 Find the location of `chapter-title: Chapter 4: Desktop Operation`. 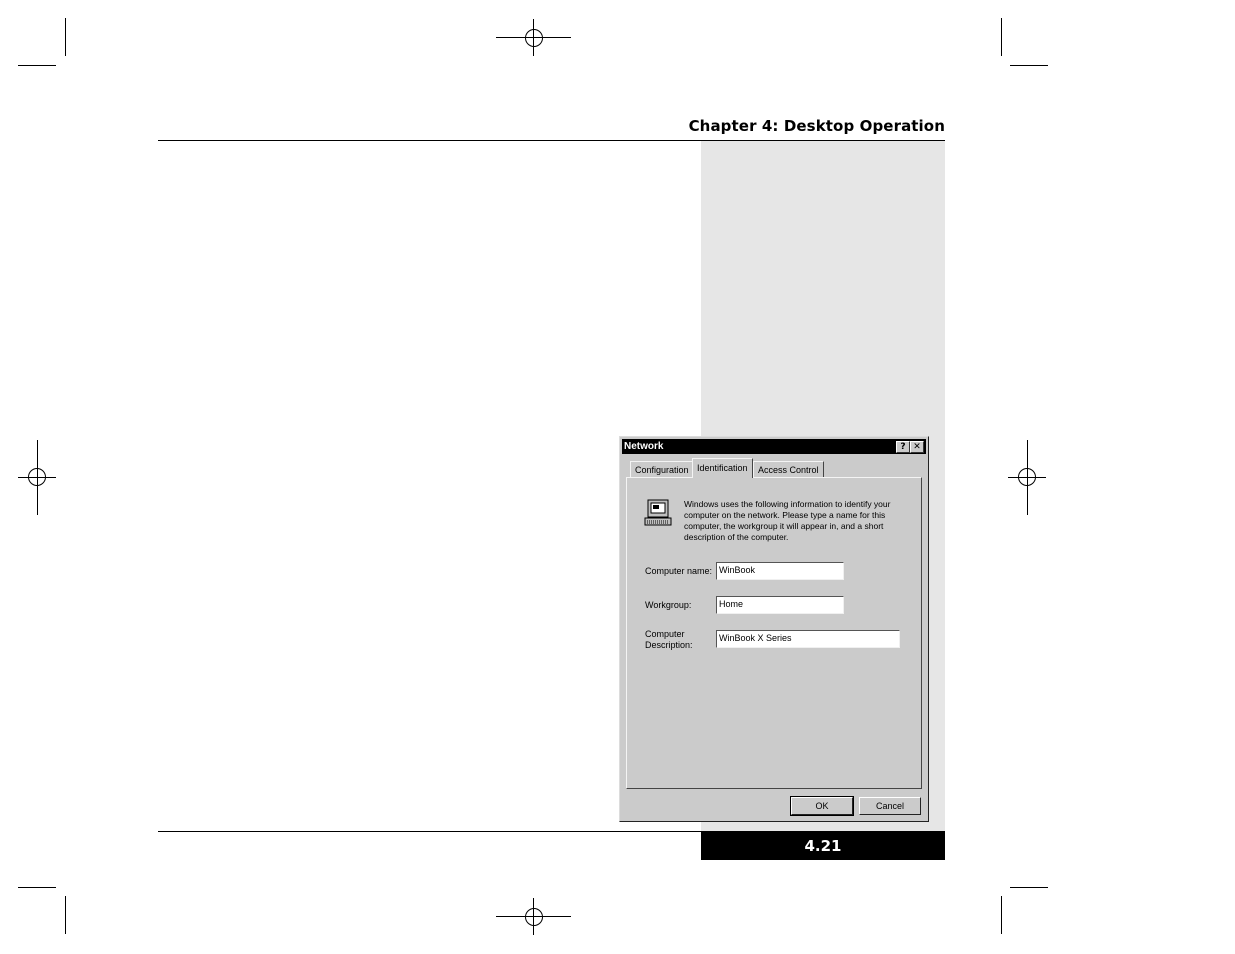

chapter-title: Chapter 4: Desktop Operation is located at coordinates (816, 126).